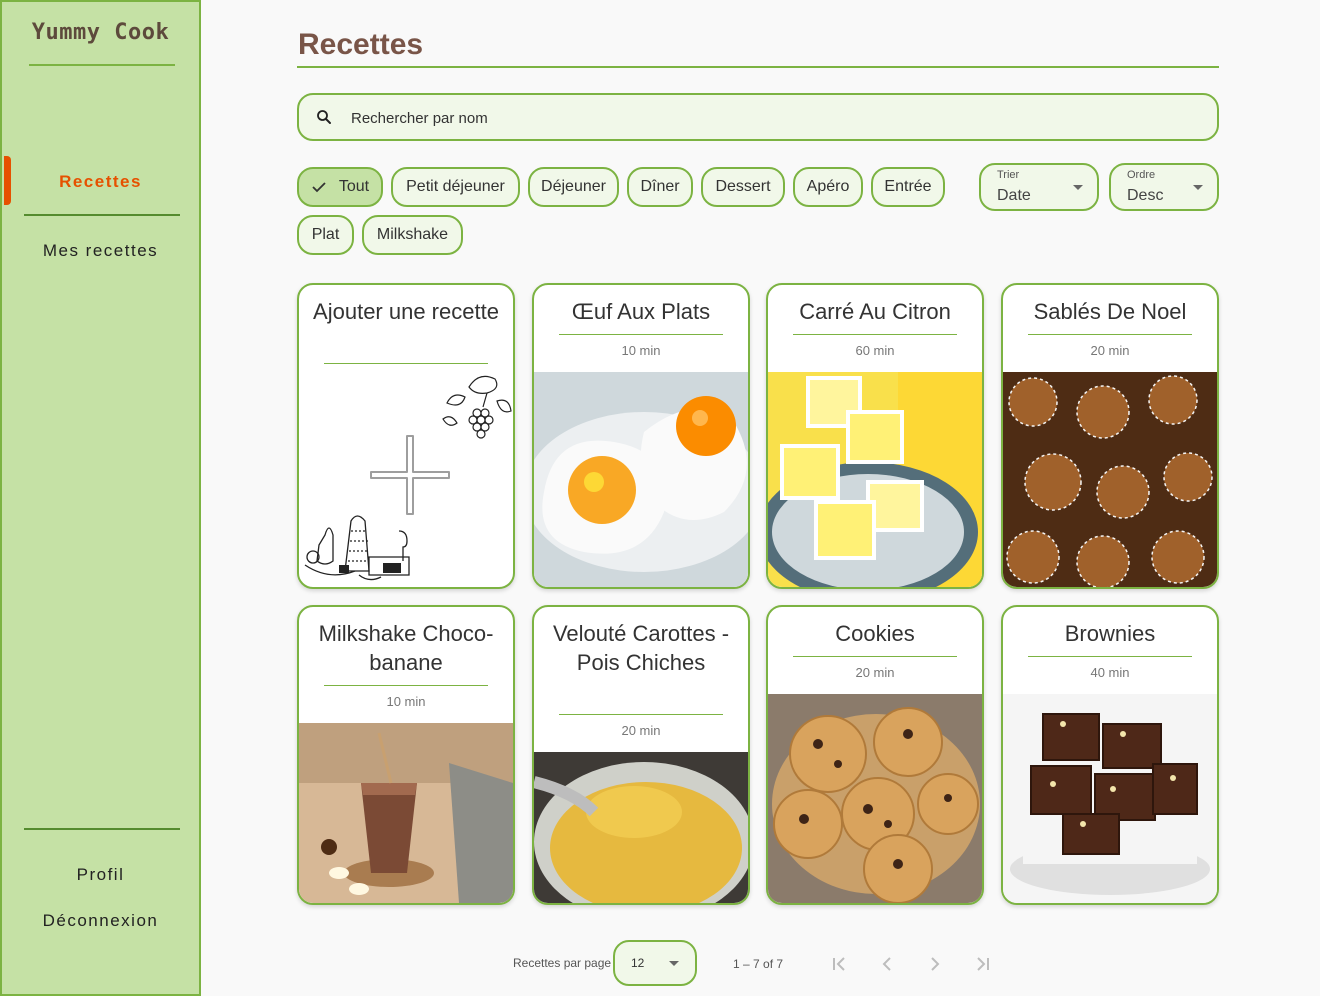  I want to click on chip-petit-dejeuner: Petit déjeuner, so click(455, 187).